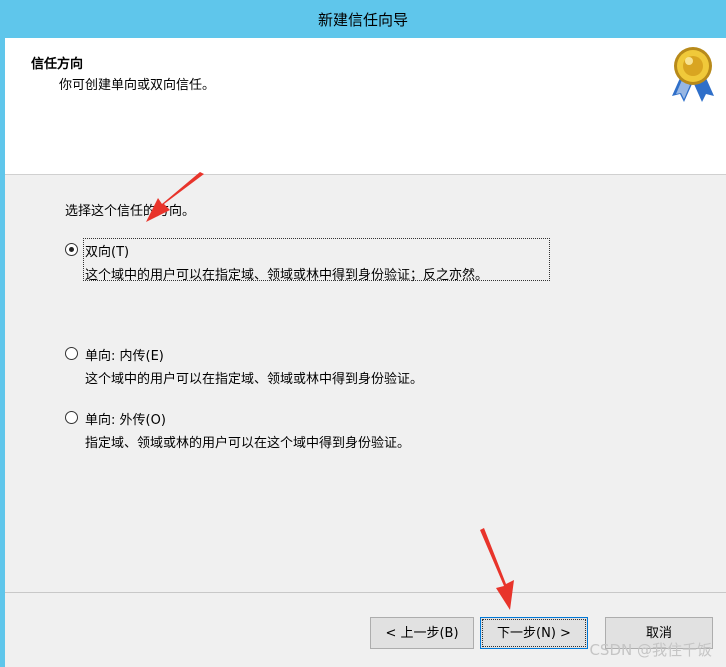 Image resolution: width=726 pixels, height=667 pixels. Describe the element at coordinates (497, 569) in the screenshot. I see `annotation-arrow-next` at that location.